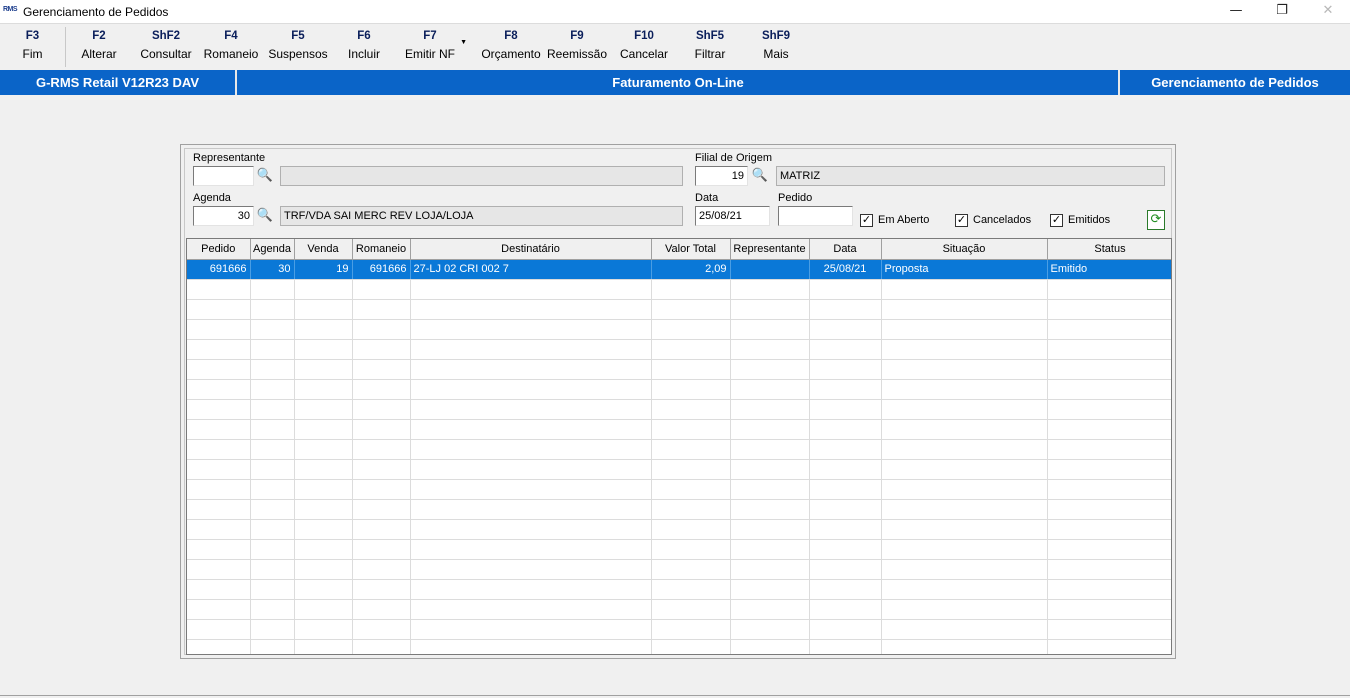 The width and height of the screenshot is (1350, 698). What do you see at coordinates (531, 269) in the screenshot?
I see `cell-destinatario: 27-LJ 02 CRI 002 7` at bounding box center [531, 269].